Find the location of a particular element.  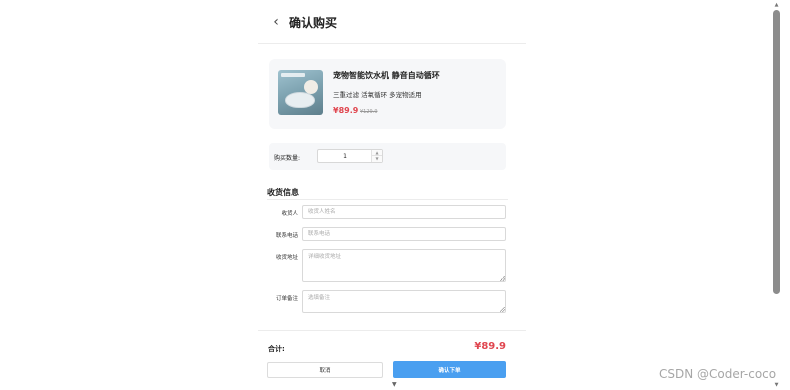

page-title: 确认购买 is located at coordinates (313, 23).